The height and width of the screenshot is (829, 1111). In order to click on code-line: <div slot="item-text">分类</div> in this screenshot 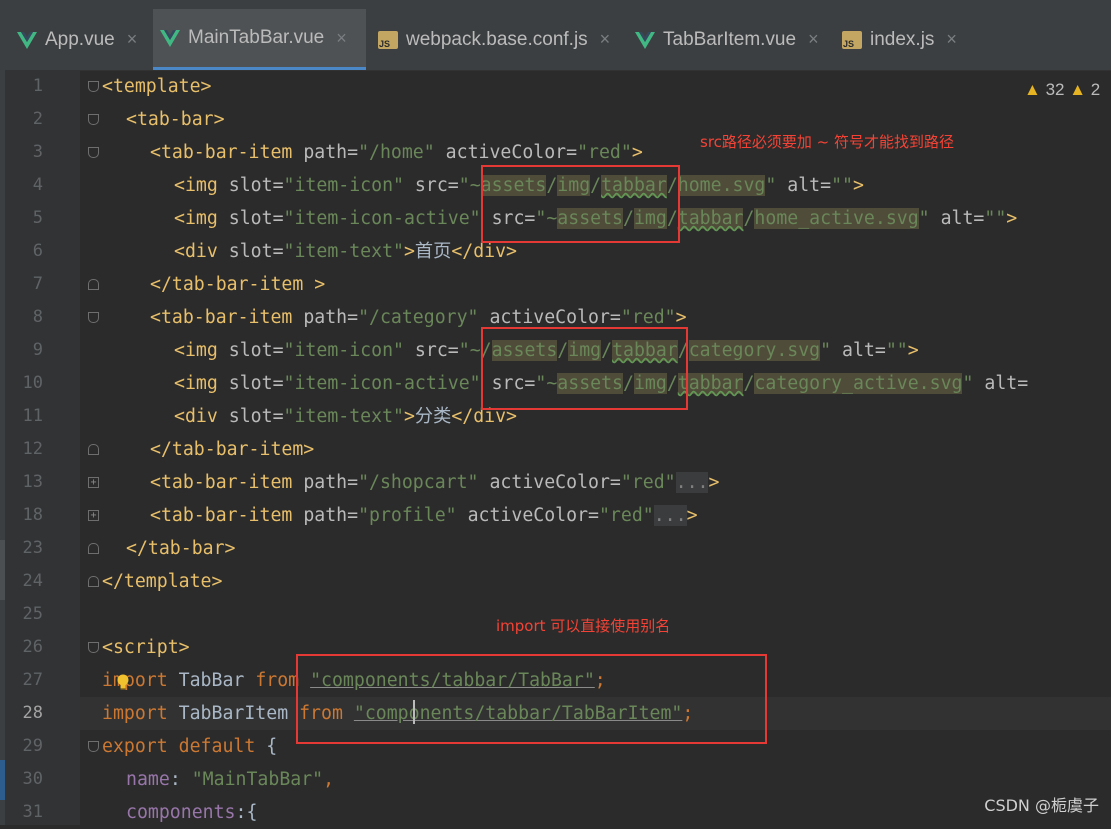, I will do `click(346, 416)`.